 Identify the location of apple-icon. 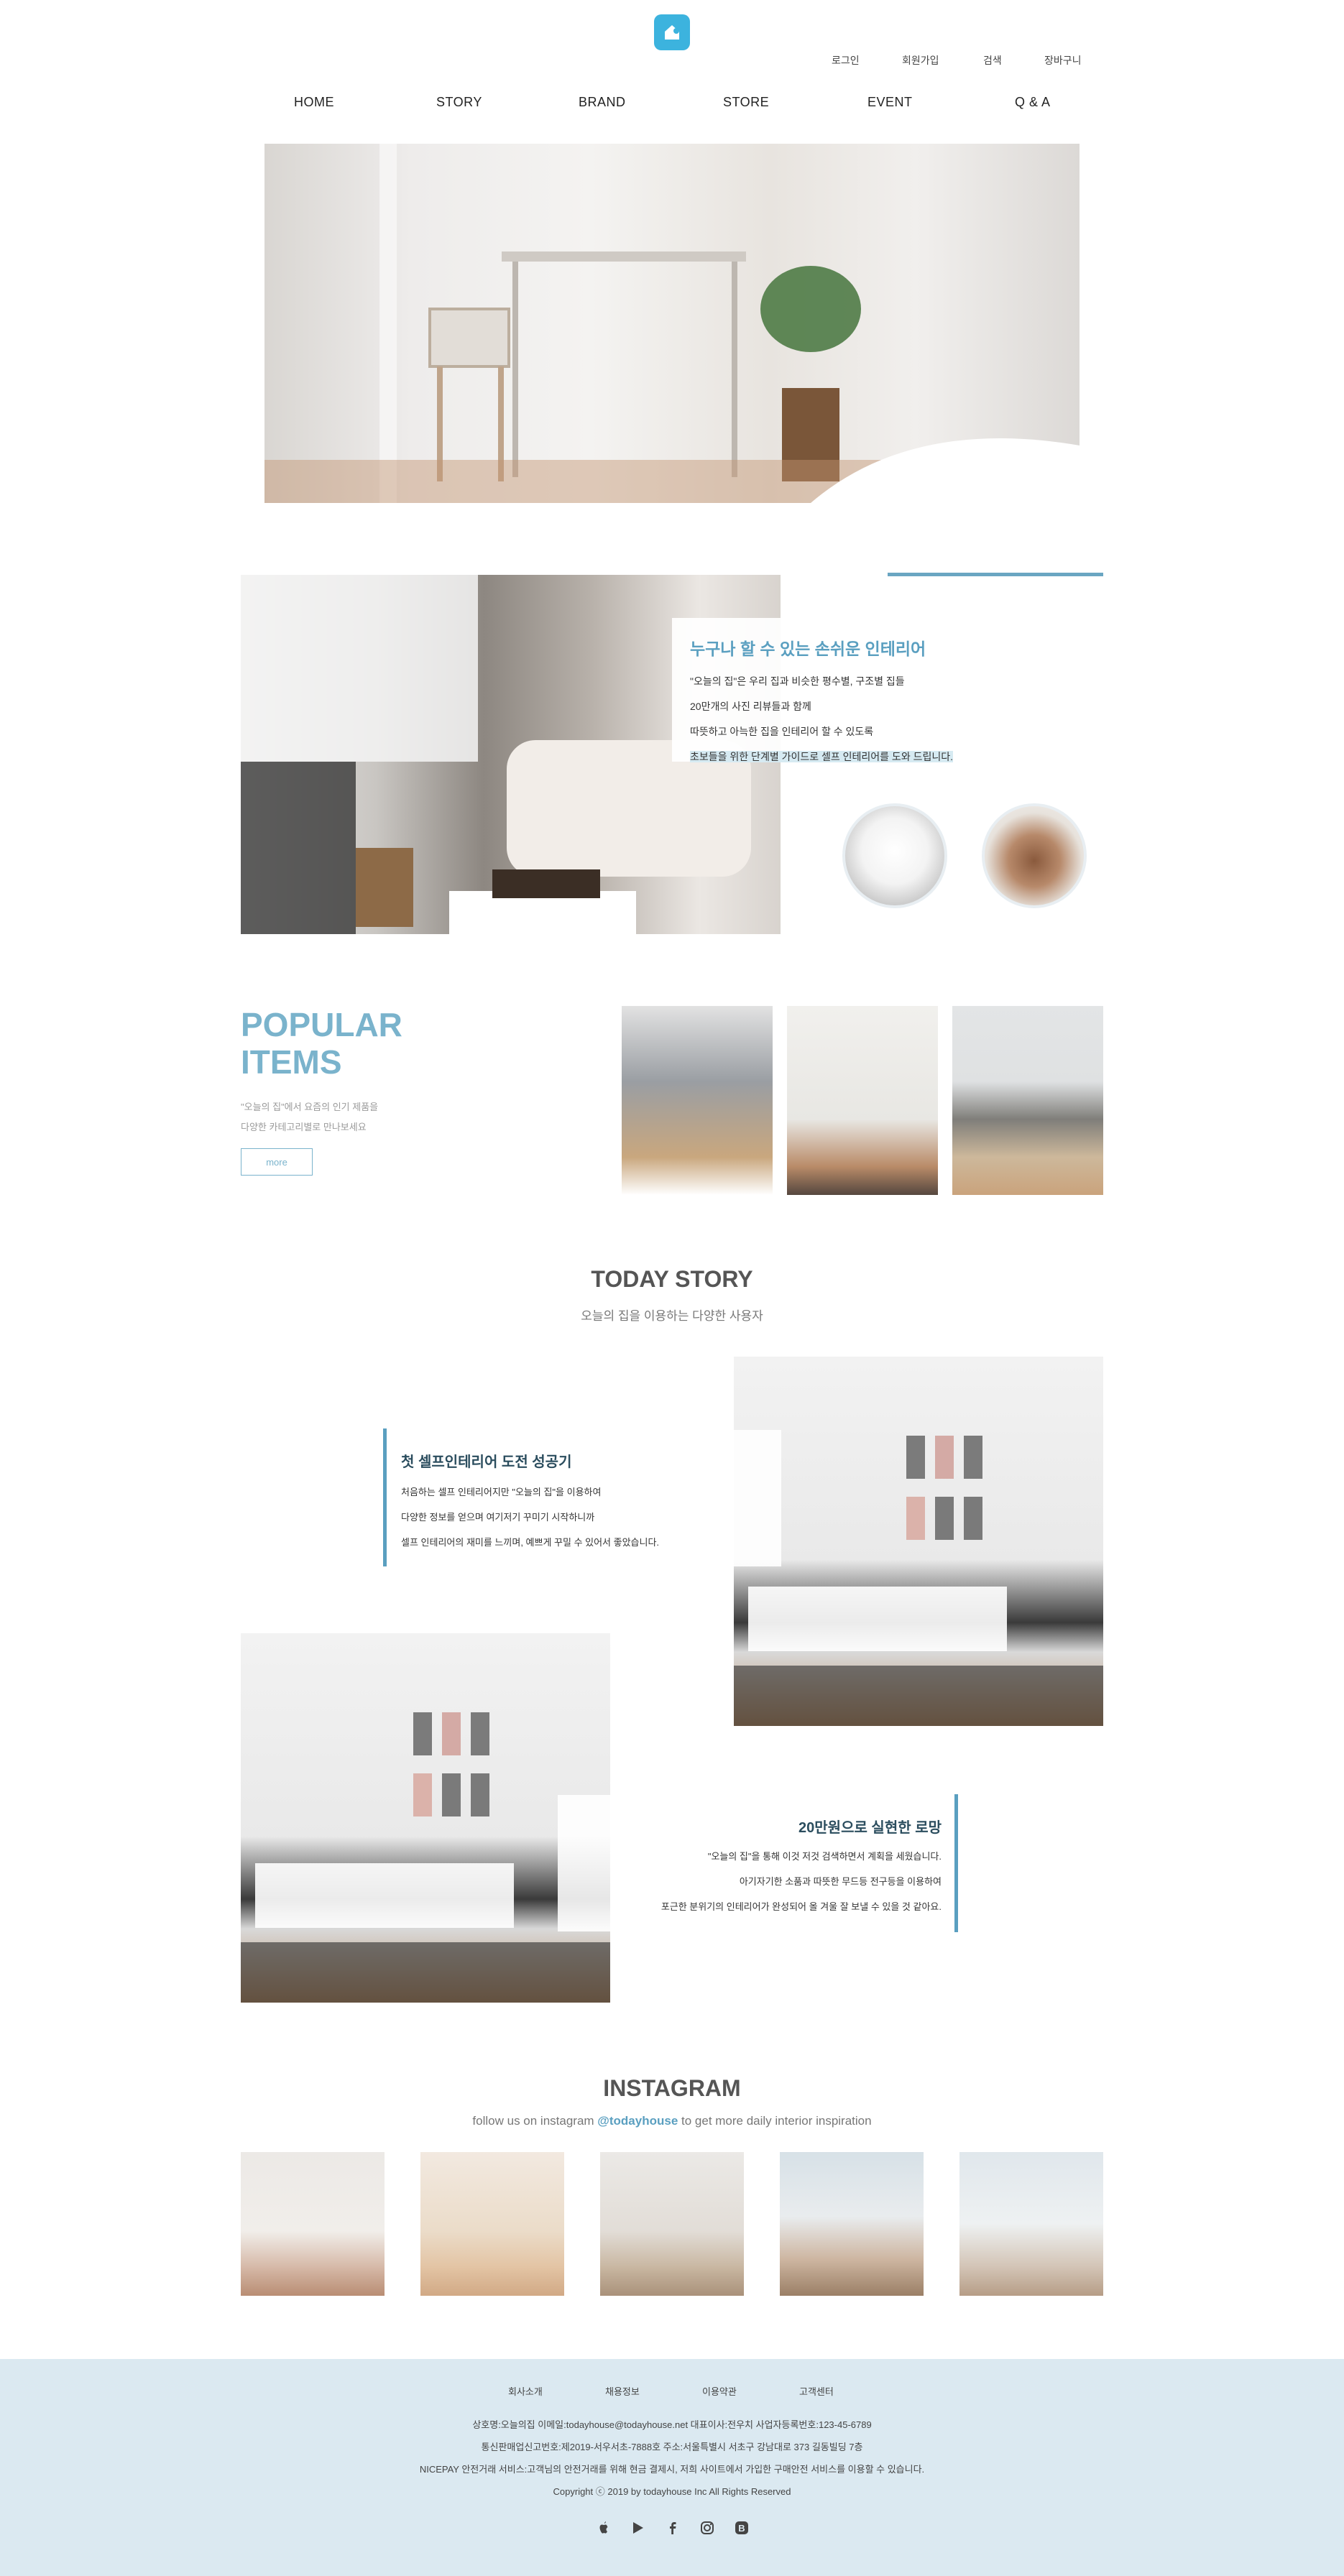
(604, 2528).